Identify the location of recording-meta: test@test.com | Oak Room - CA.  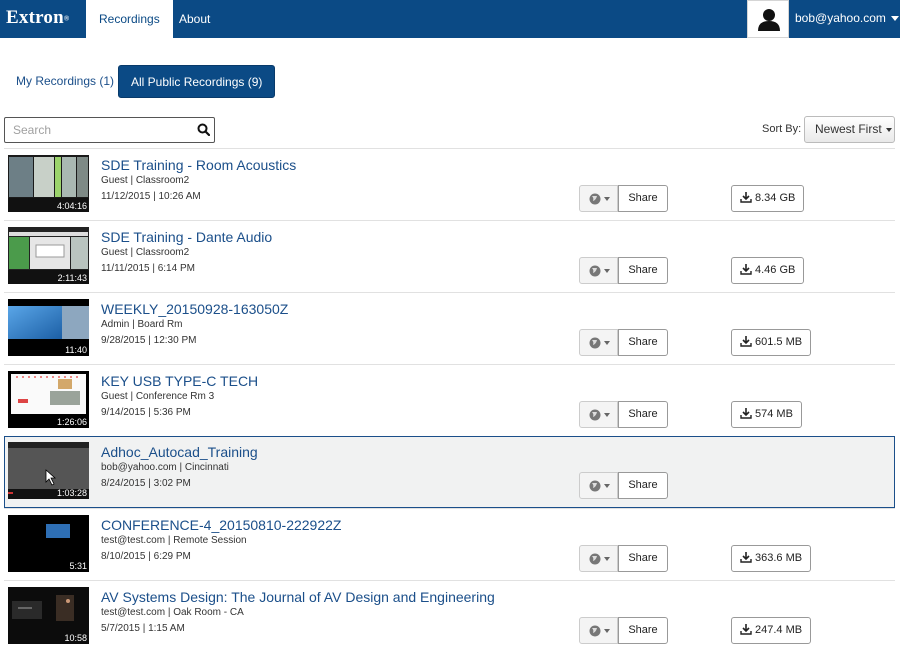
(172, 612).